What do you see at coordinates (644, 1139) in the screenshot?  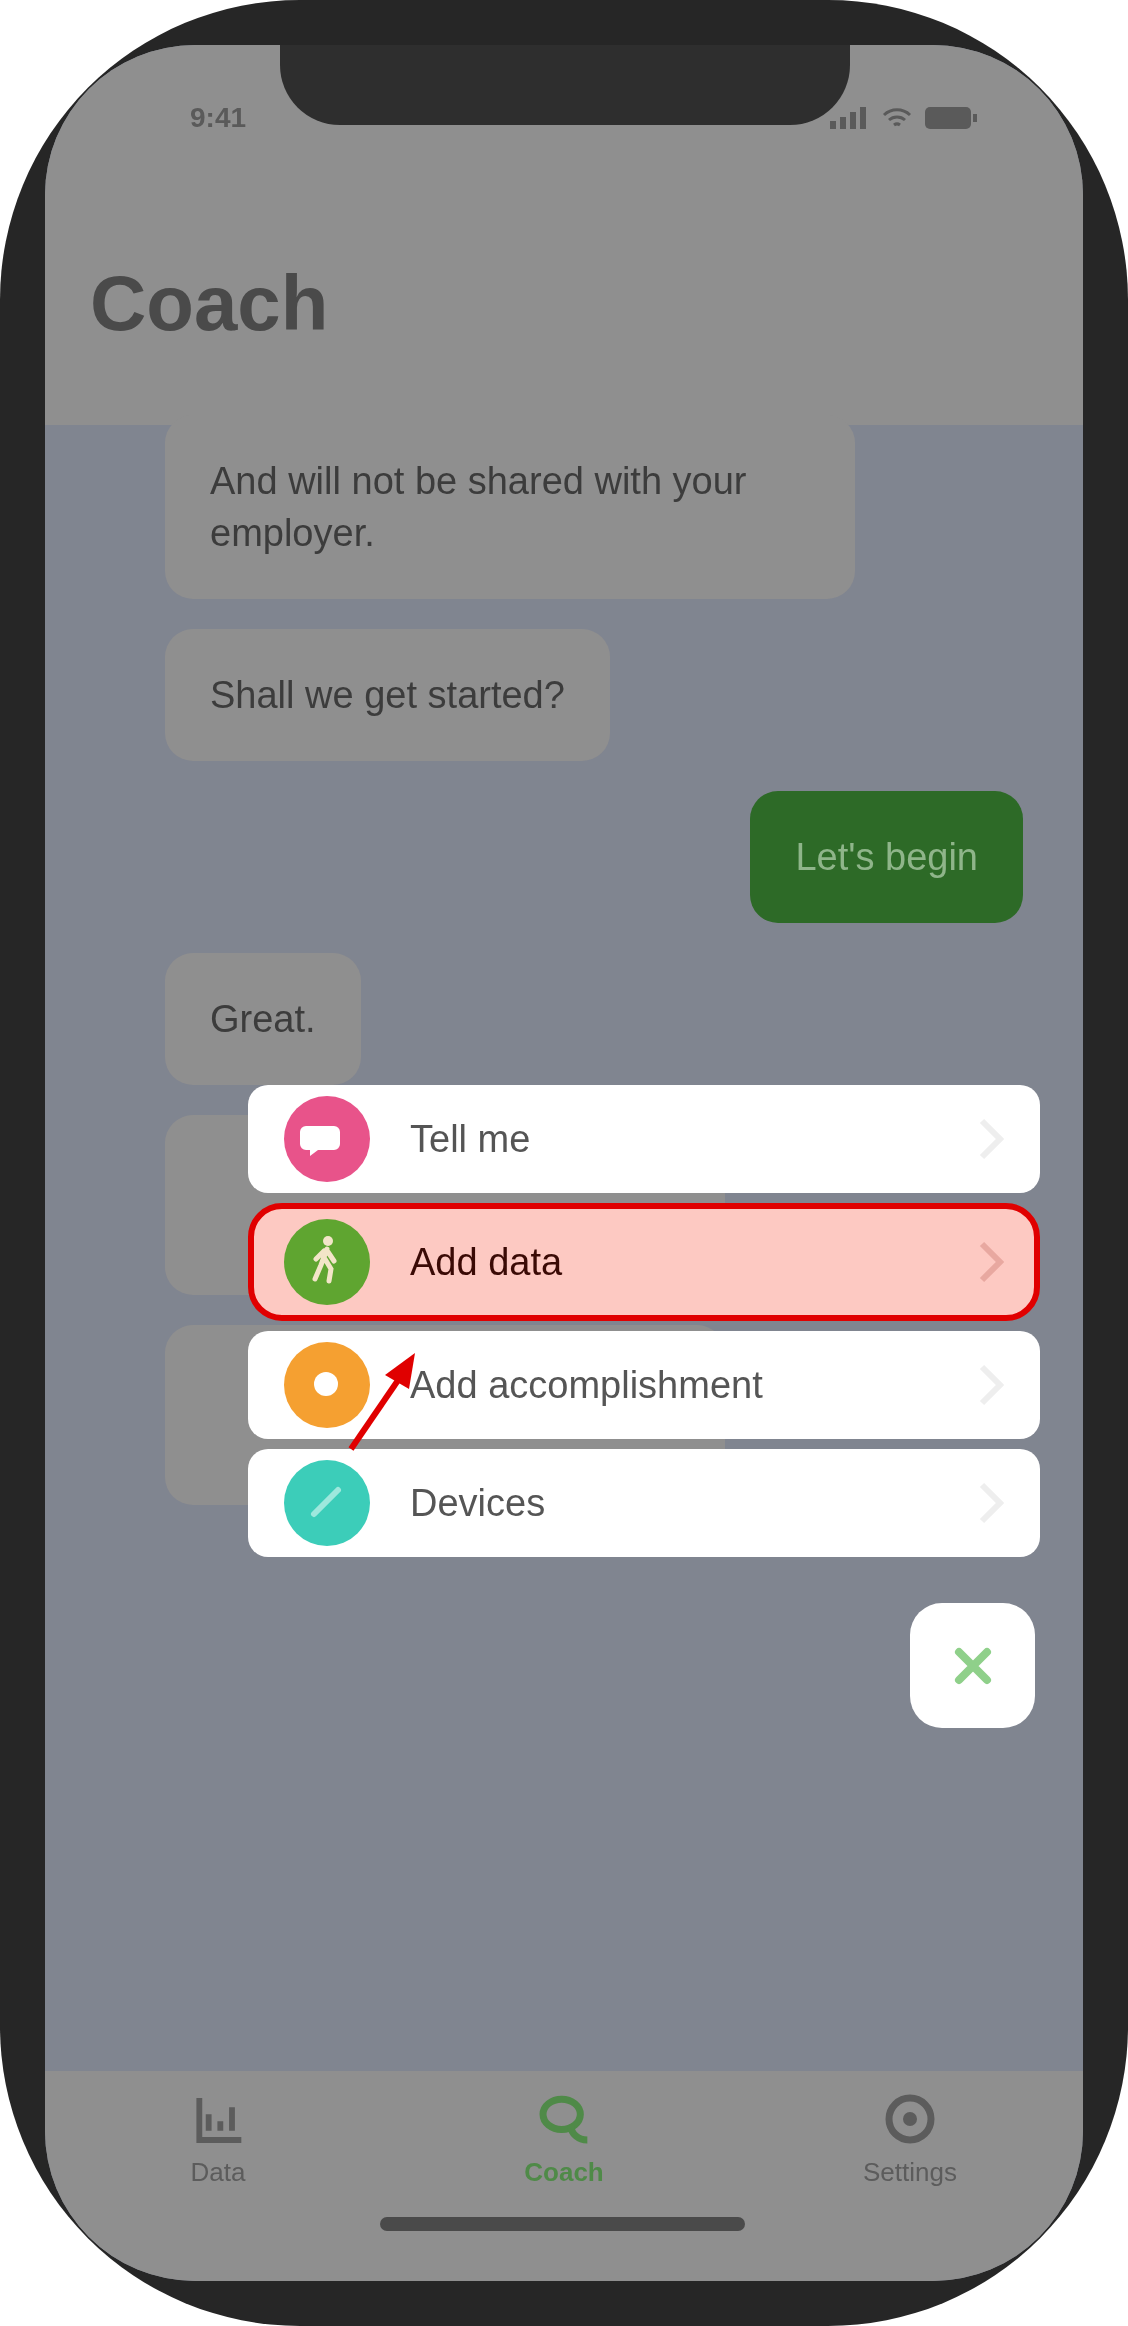 I see `menu-item: Tell me` at bounding box center [644, 1139].